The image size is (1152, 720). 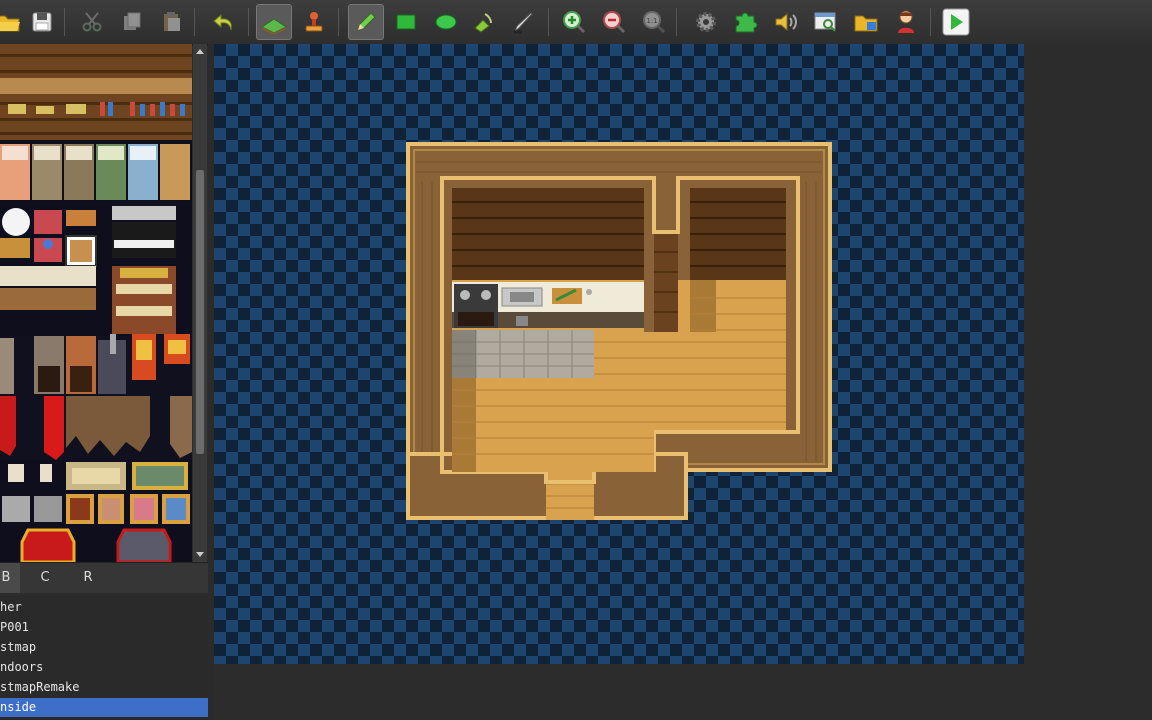 I want to click on zoom-actual-button: 1:1, so click(x=654, y=22).